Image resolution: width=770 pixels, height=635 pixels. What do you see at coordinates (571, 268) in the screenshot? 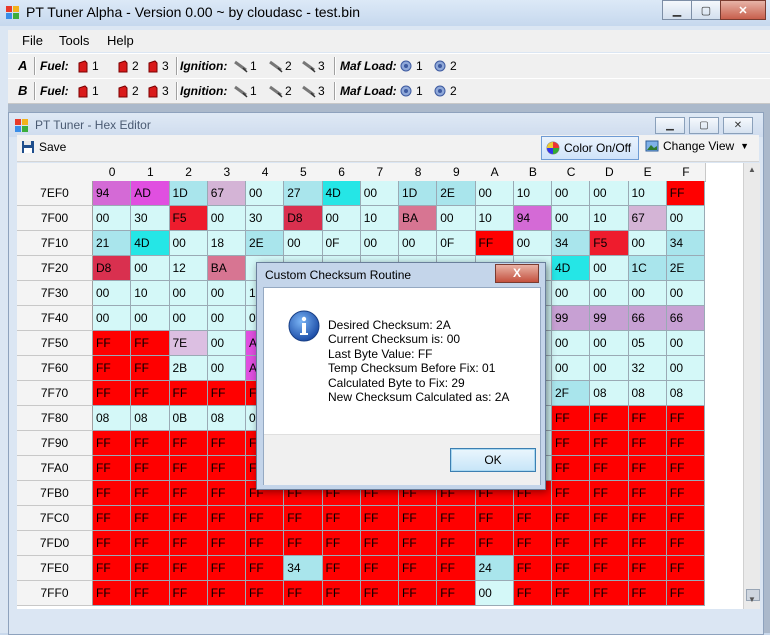
I see `hex-cell: 4D` at bounding box center [571, 268].